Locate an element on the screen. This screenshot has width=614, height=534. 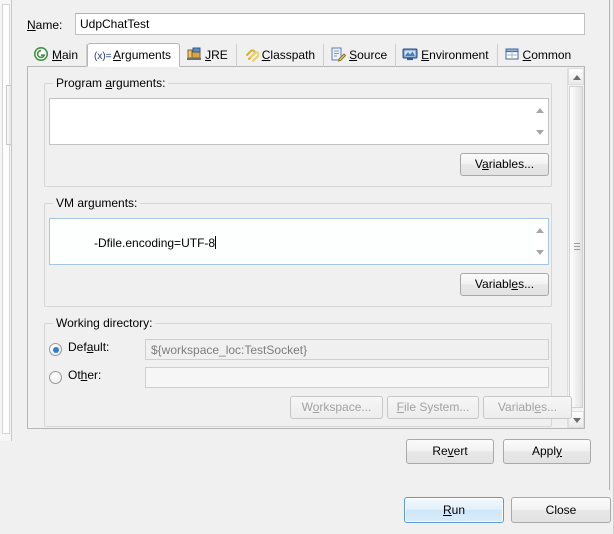
tab-source-label: Source is located at coordinates (368, 55).